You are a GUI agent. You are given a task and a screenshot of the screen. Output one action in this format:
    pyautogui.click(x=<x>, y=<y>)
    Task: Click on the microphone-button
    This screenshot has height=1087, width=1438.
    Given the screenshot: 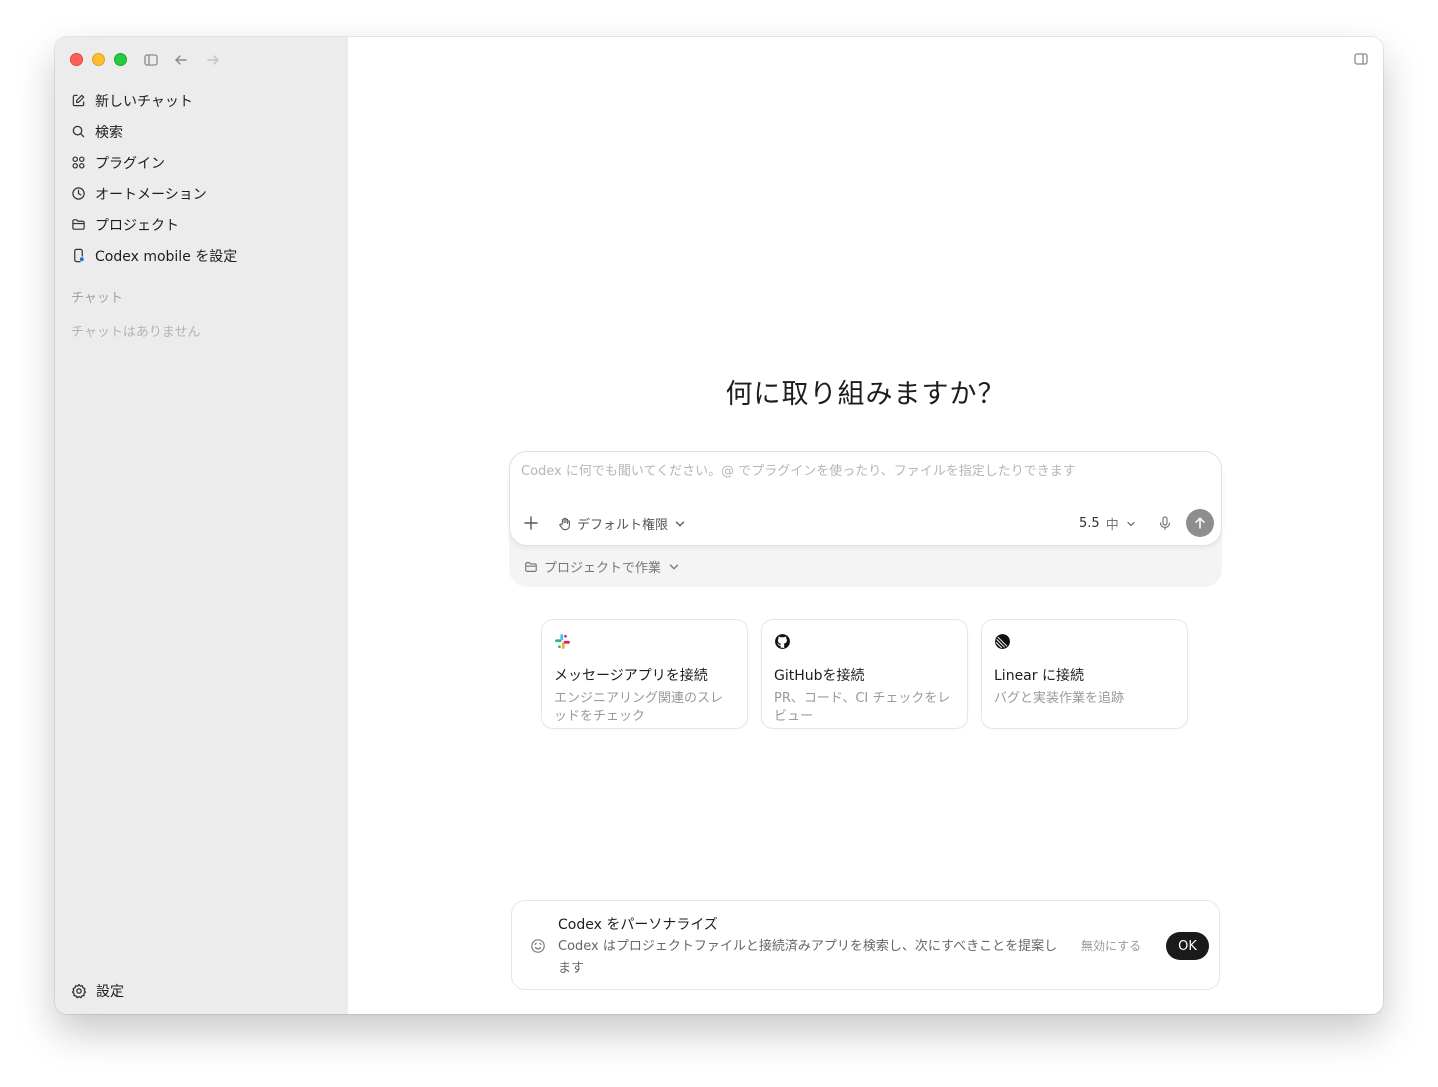 What is the action you would take?
    pyautogui.click(x=1165, y=523)
    